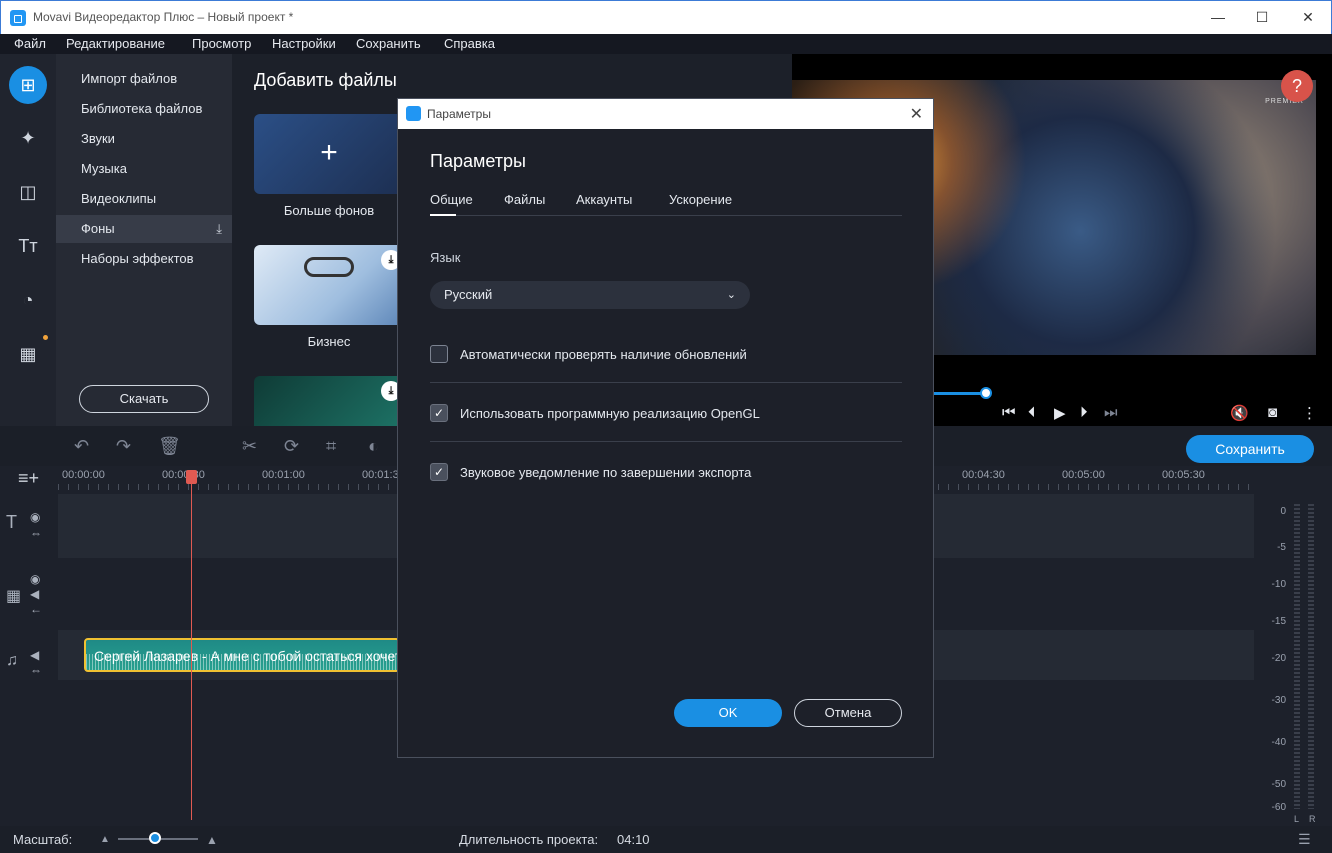 Image resolution: width=1332 pixels, height=853 pixels. Describe the element at coordinates (1311, 656) in the screenshot. I see `meter-bar-right` at that location.